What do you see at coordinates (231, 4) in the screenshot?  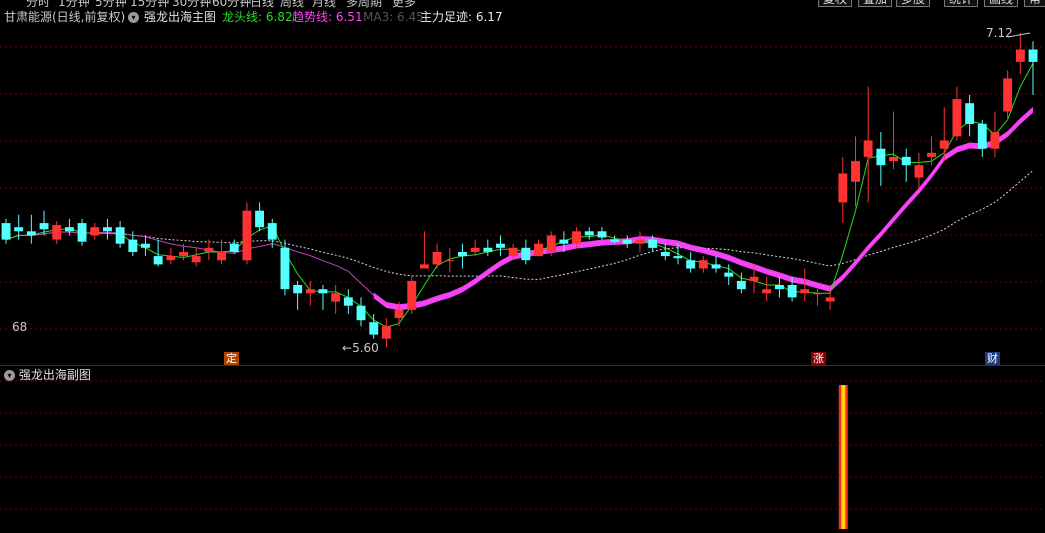 I see `period-tab: 60分钟` at bounding box center [231, 4].